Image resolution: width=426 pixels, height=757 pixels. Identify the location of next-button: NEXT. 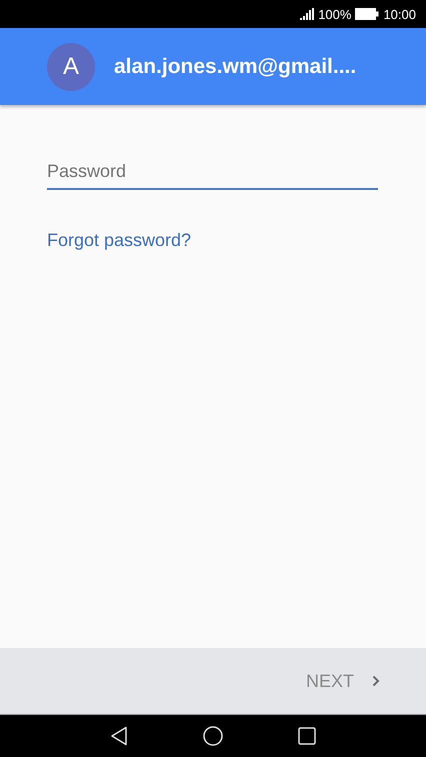
(343, 681).